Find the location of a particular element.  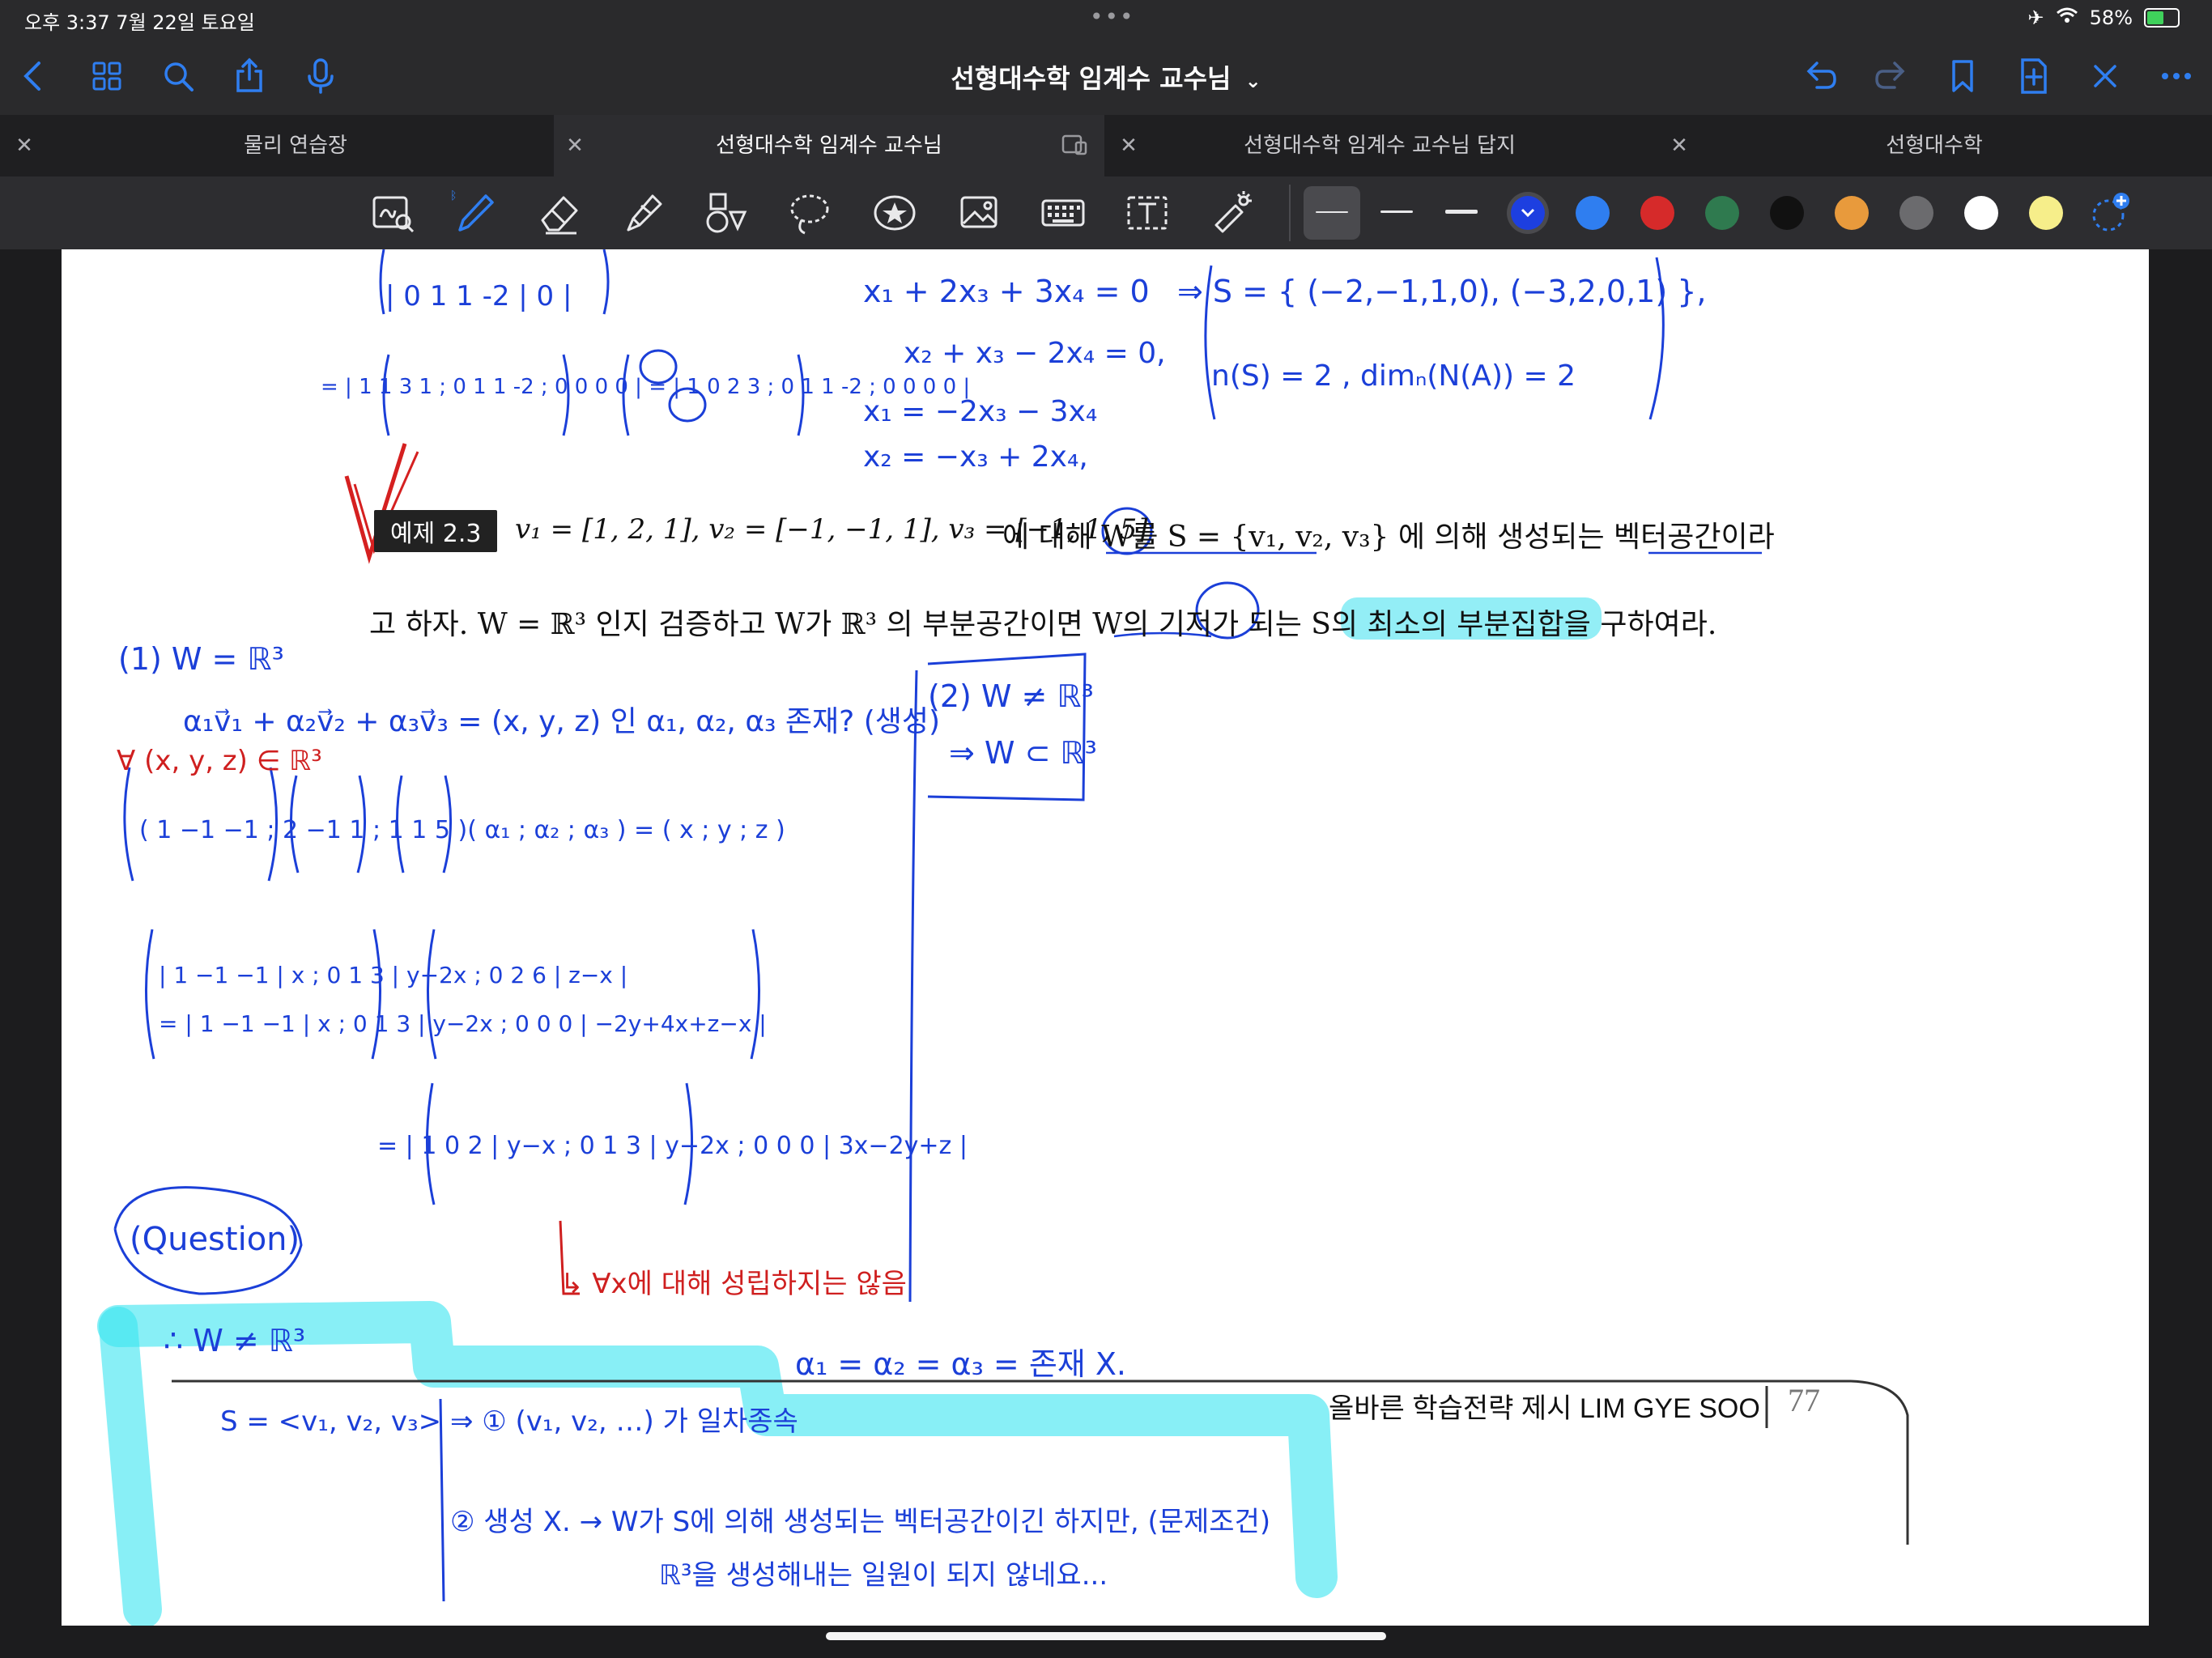

stroke-medium-button is located at coordinates (1397, 213).